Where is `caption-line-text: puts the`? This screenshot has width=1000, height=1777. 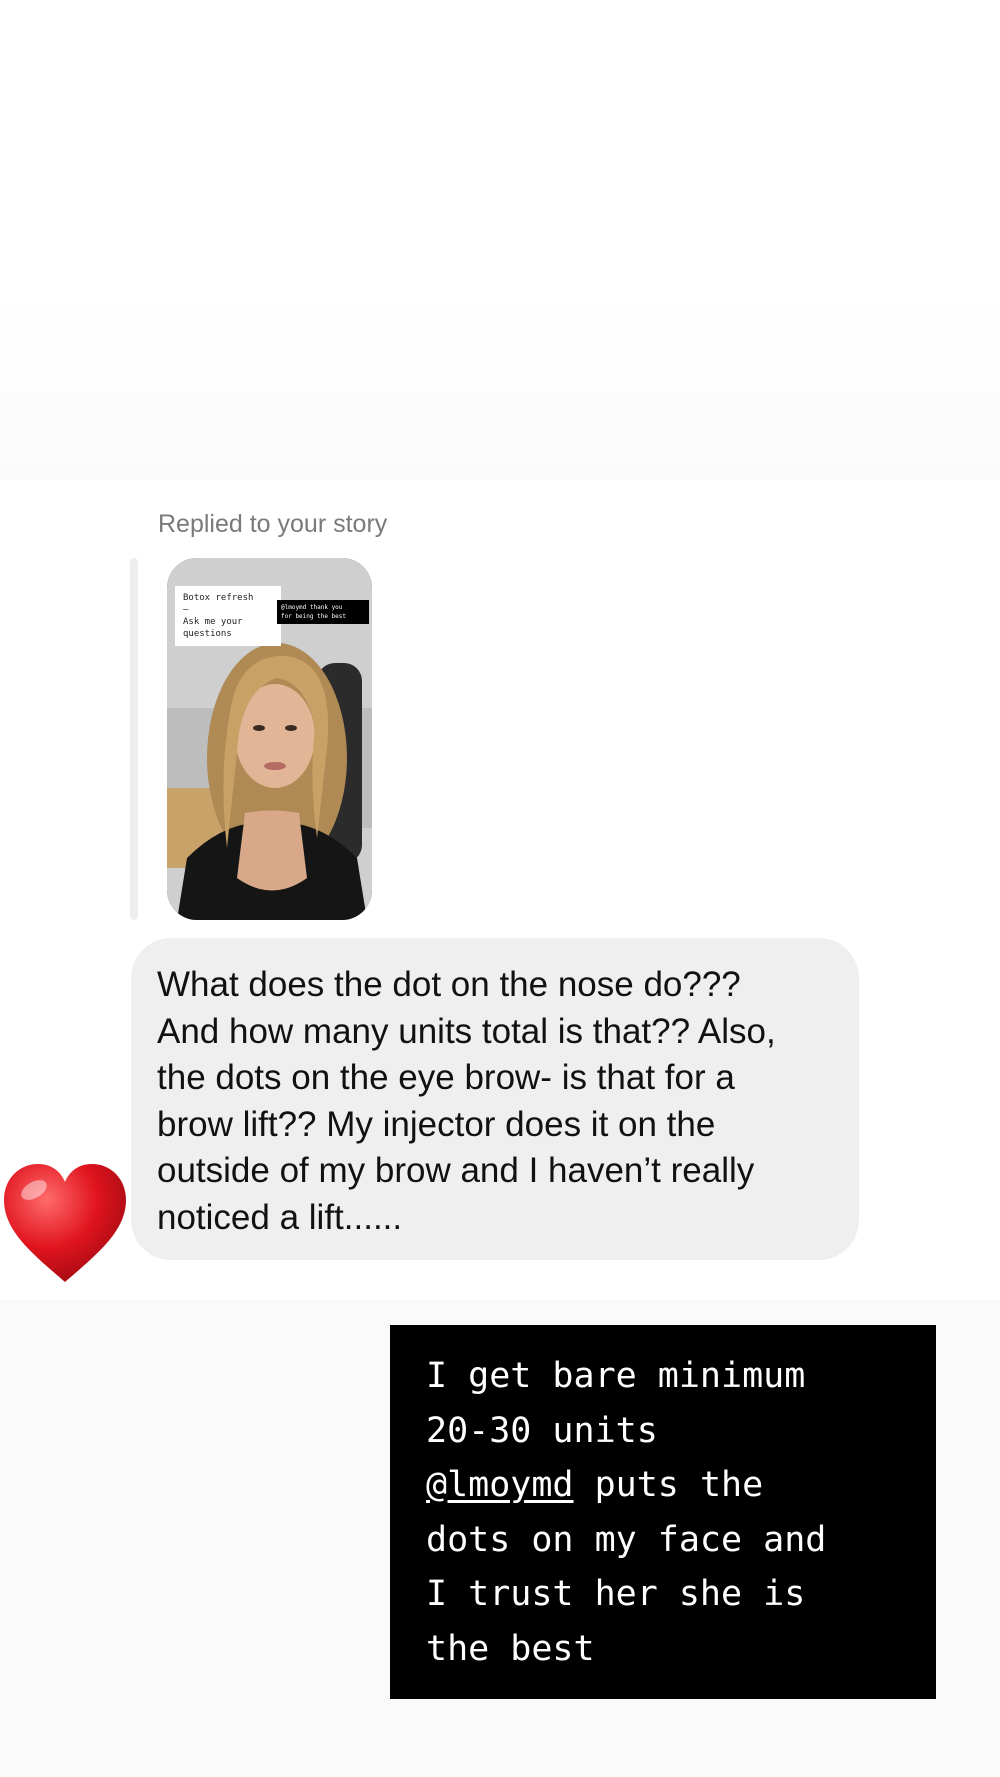
caption-line-text: puts the is located at coordinates (668, 1485).